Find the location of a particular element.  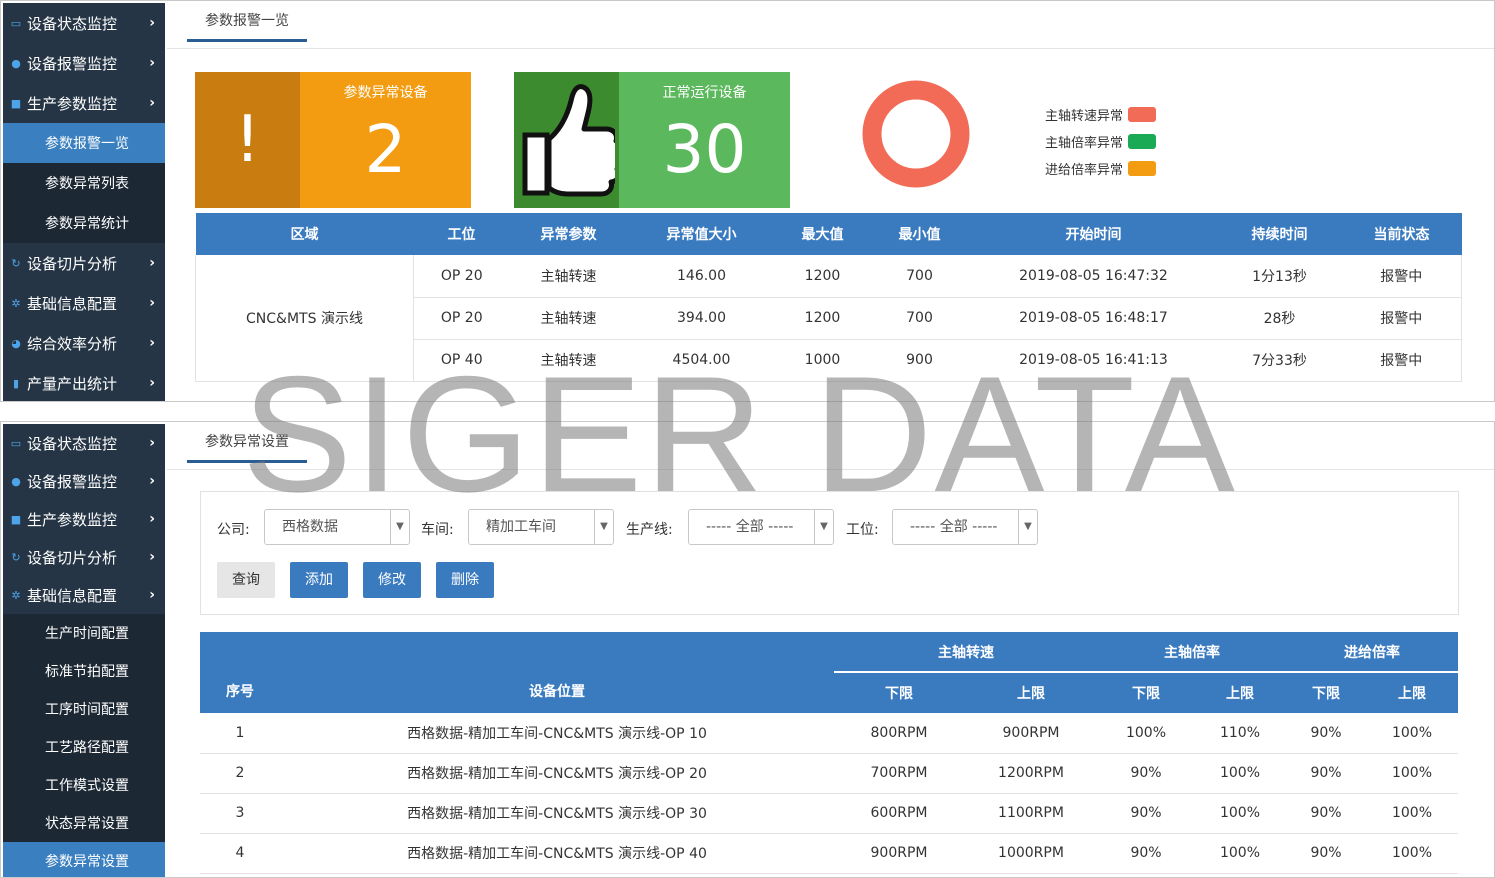

station-select: ----- 全部 ----- ▼ is located at coordinates (965, 527).